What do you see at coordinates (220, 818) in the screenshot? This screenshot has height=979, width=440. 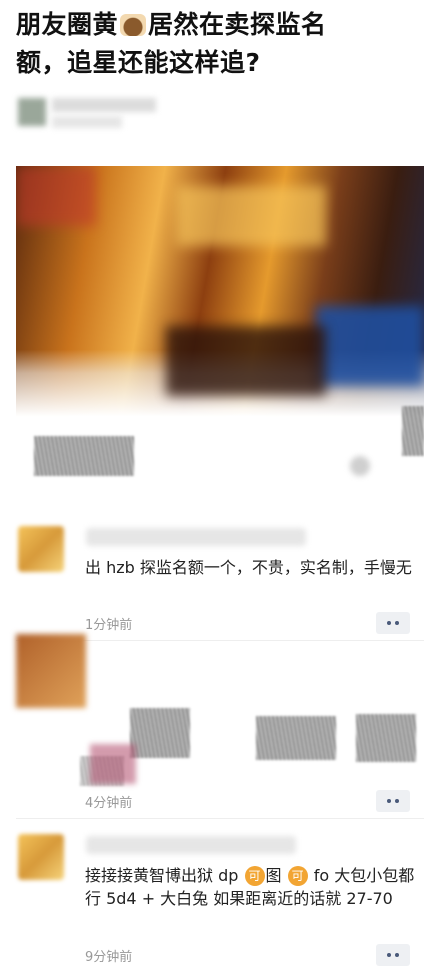 I see `comment-divider` at bounding box center [220, 818].